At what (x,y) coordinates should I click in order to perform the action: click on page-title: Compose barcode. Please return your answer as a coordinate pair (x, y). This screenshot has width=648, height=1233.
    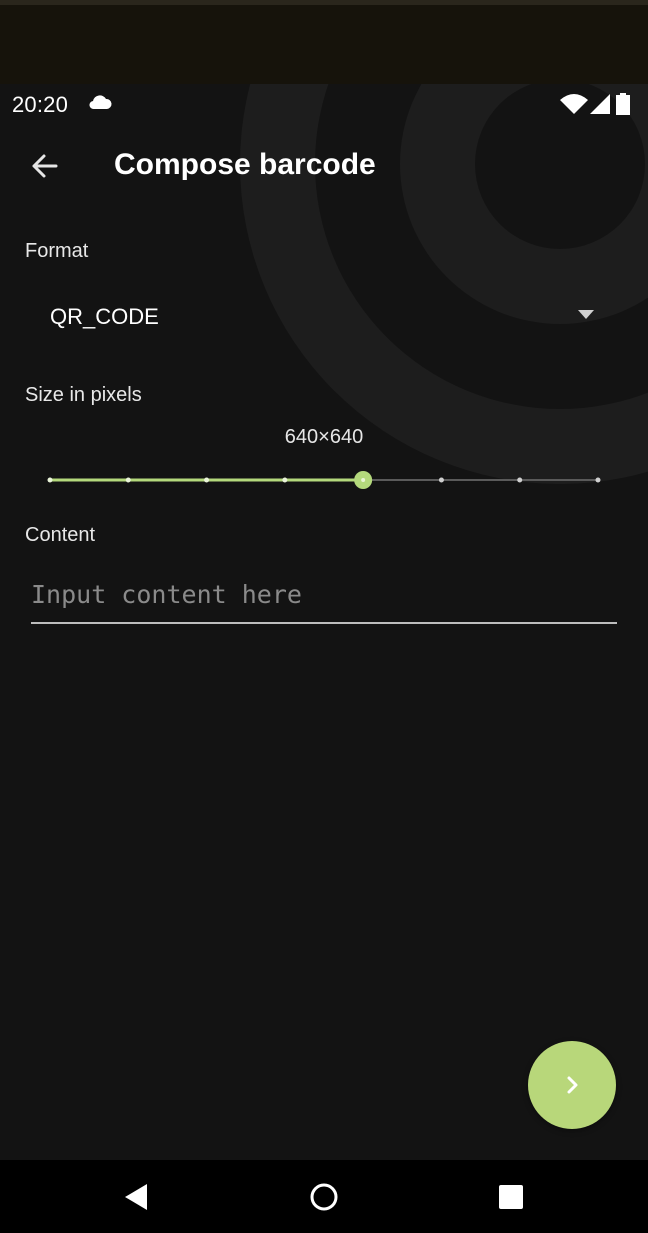
    Looking at the image, I should click on (245, 164).